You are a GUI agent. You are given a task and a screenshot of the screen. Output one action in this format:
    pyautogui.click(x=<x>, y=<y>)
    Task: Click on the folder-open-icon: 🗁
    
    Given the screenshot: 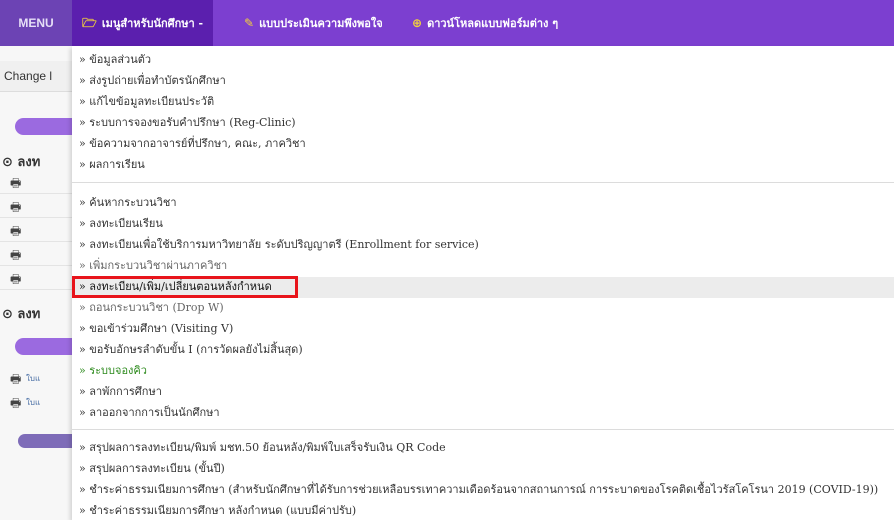 What is the action you would take?
    pyautogui.click(x=89, y=23)
    